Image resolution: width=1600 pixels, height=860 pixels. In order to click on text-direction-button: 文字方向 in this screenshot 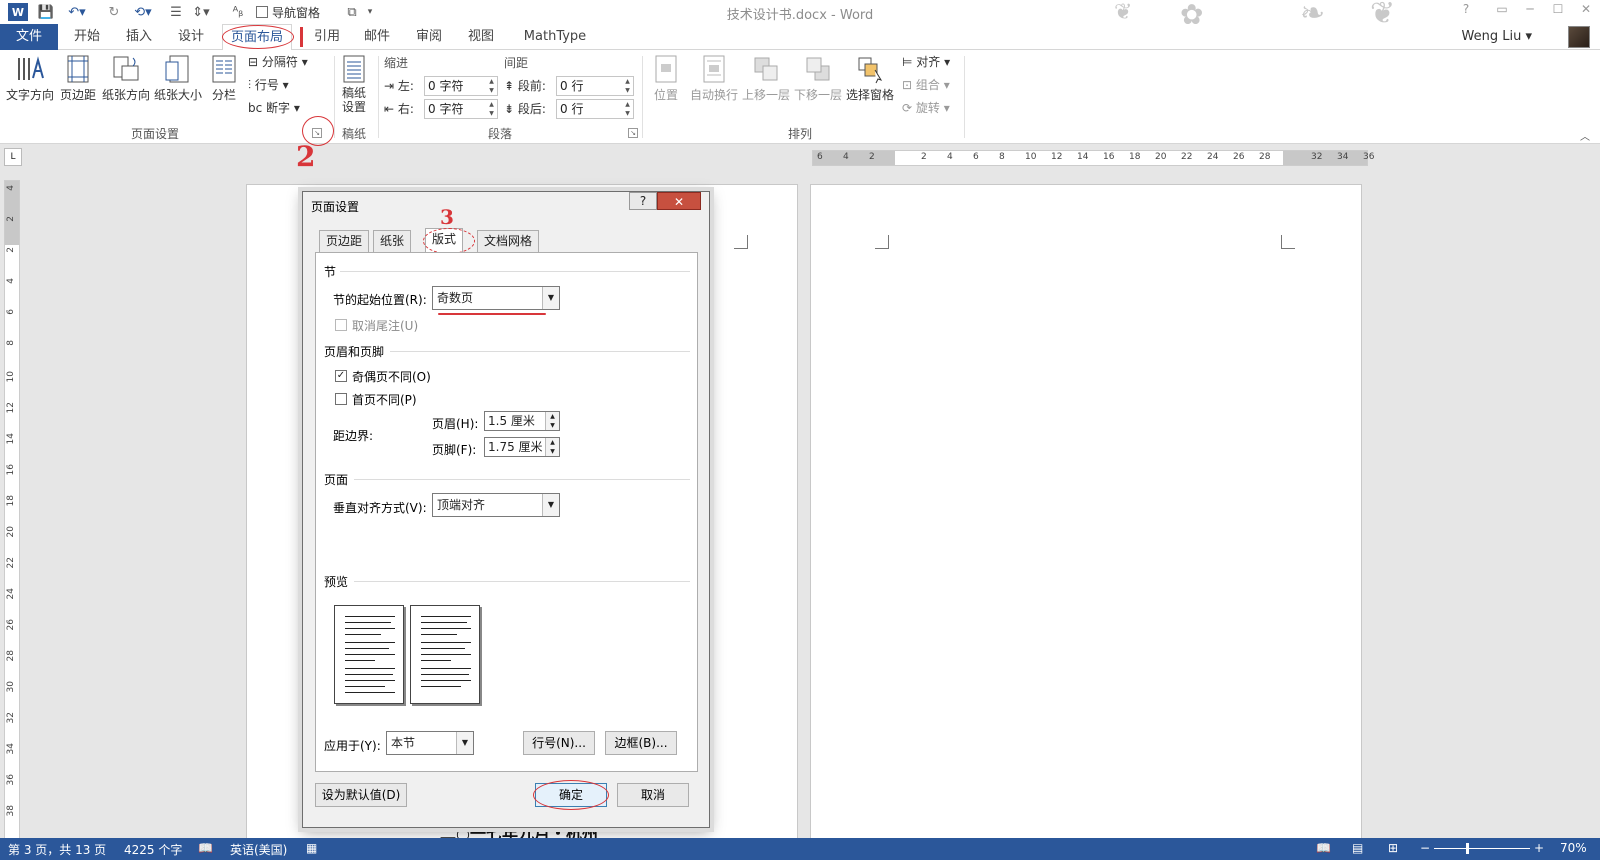, I will do `click(30, 78)`.